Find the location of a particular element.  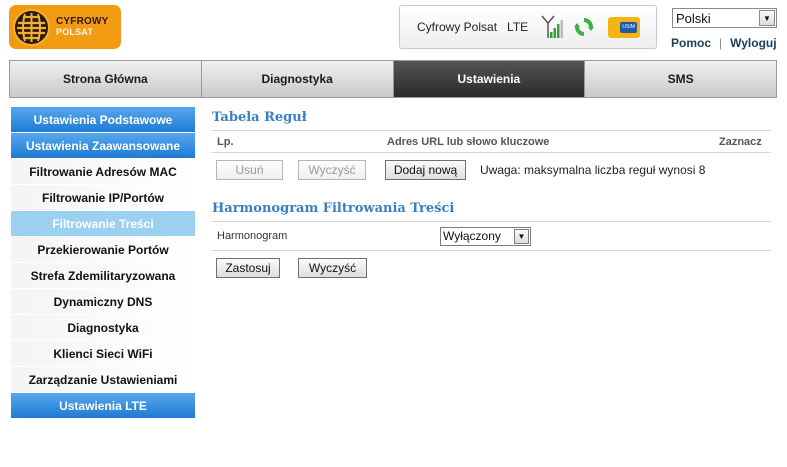

rules-table-title: Tabela Reguł is located at coordinates (259, 117).